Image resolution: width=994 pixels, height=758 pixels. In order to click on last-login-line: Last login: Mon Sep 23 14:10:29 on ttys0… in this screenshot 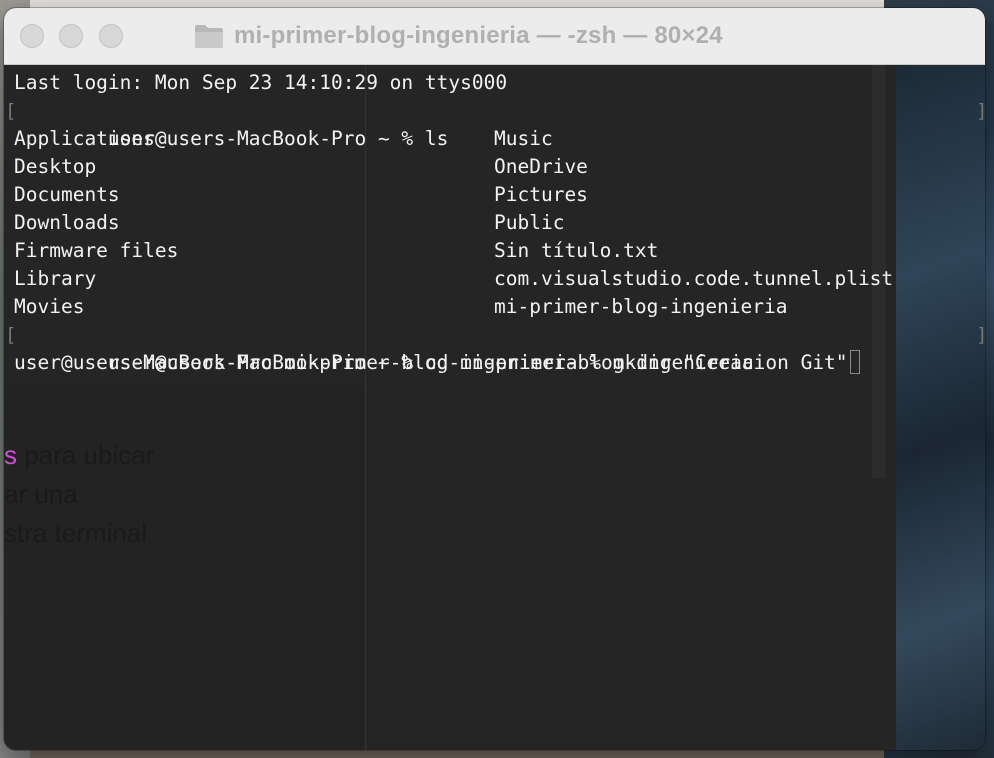, I will do `click(261, 82)`.